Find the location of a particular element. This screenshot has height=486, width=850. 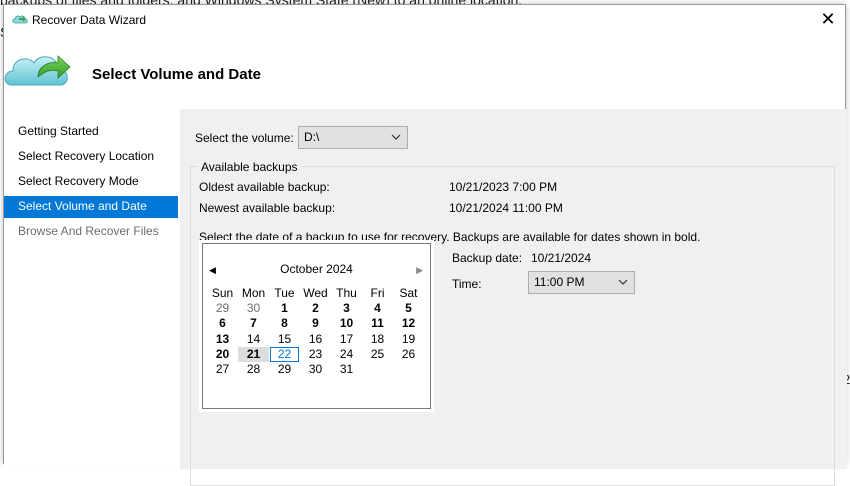

time-select: 11:00 PM is located at coordinates (581, 282).